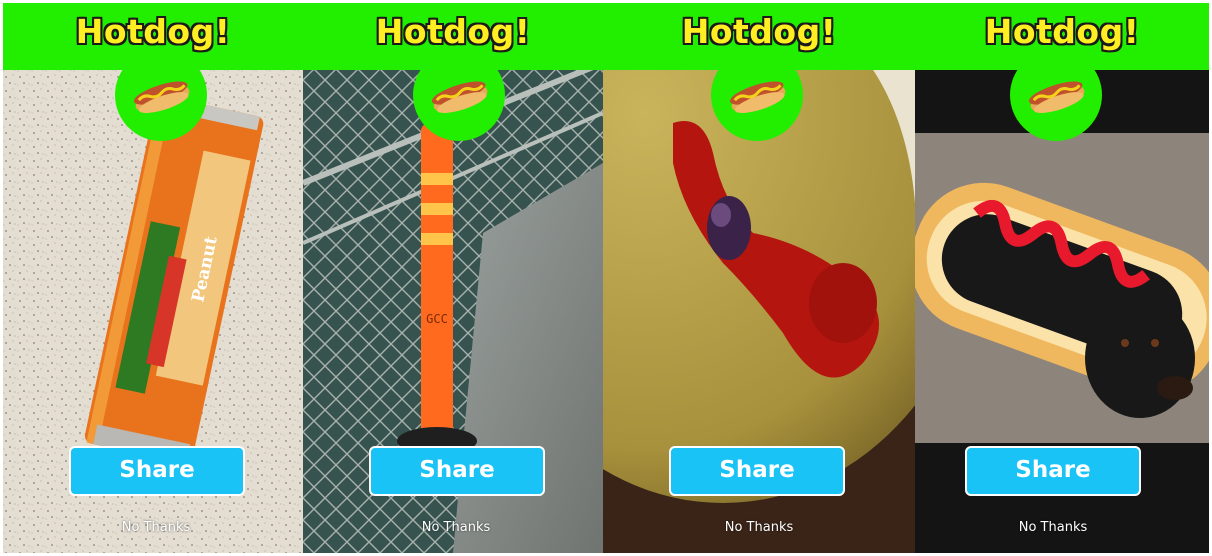  I want to click on gcc-label: GCC, so click(437, 319).